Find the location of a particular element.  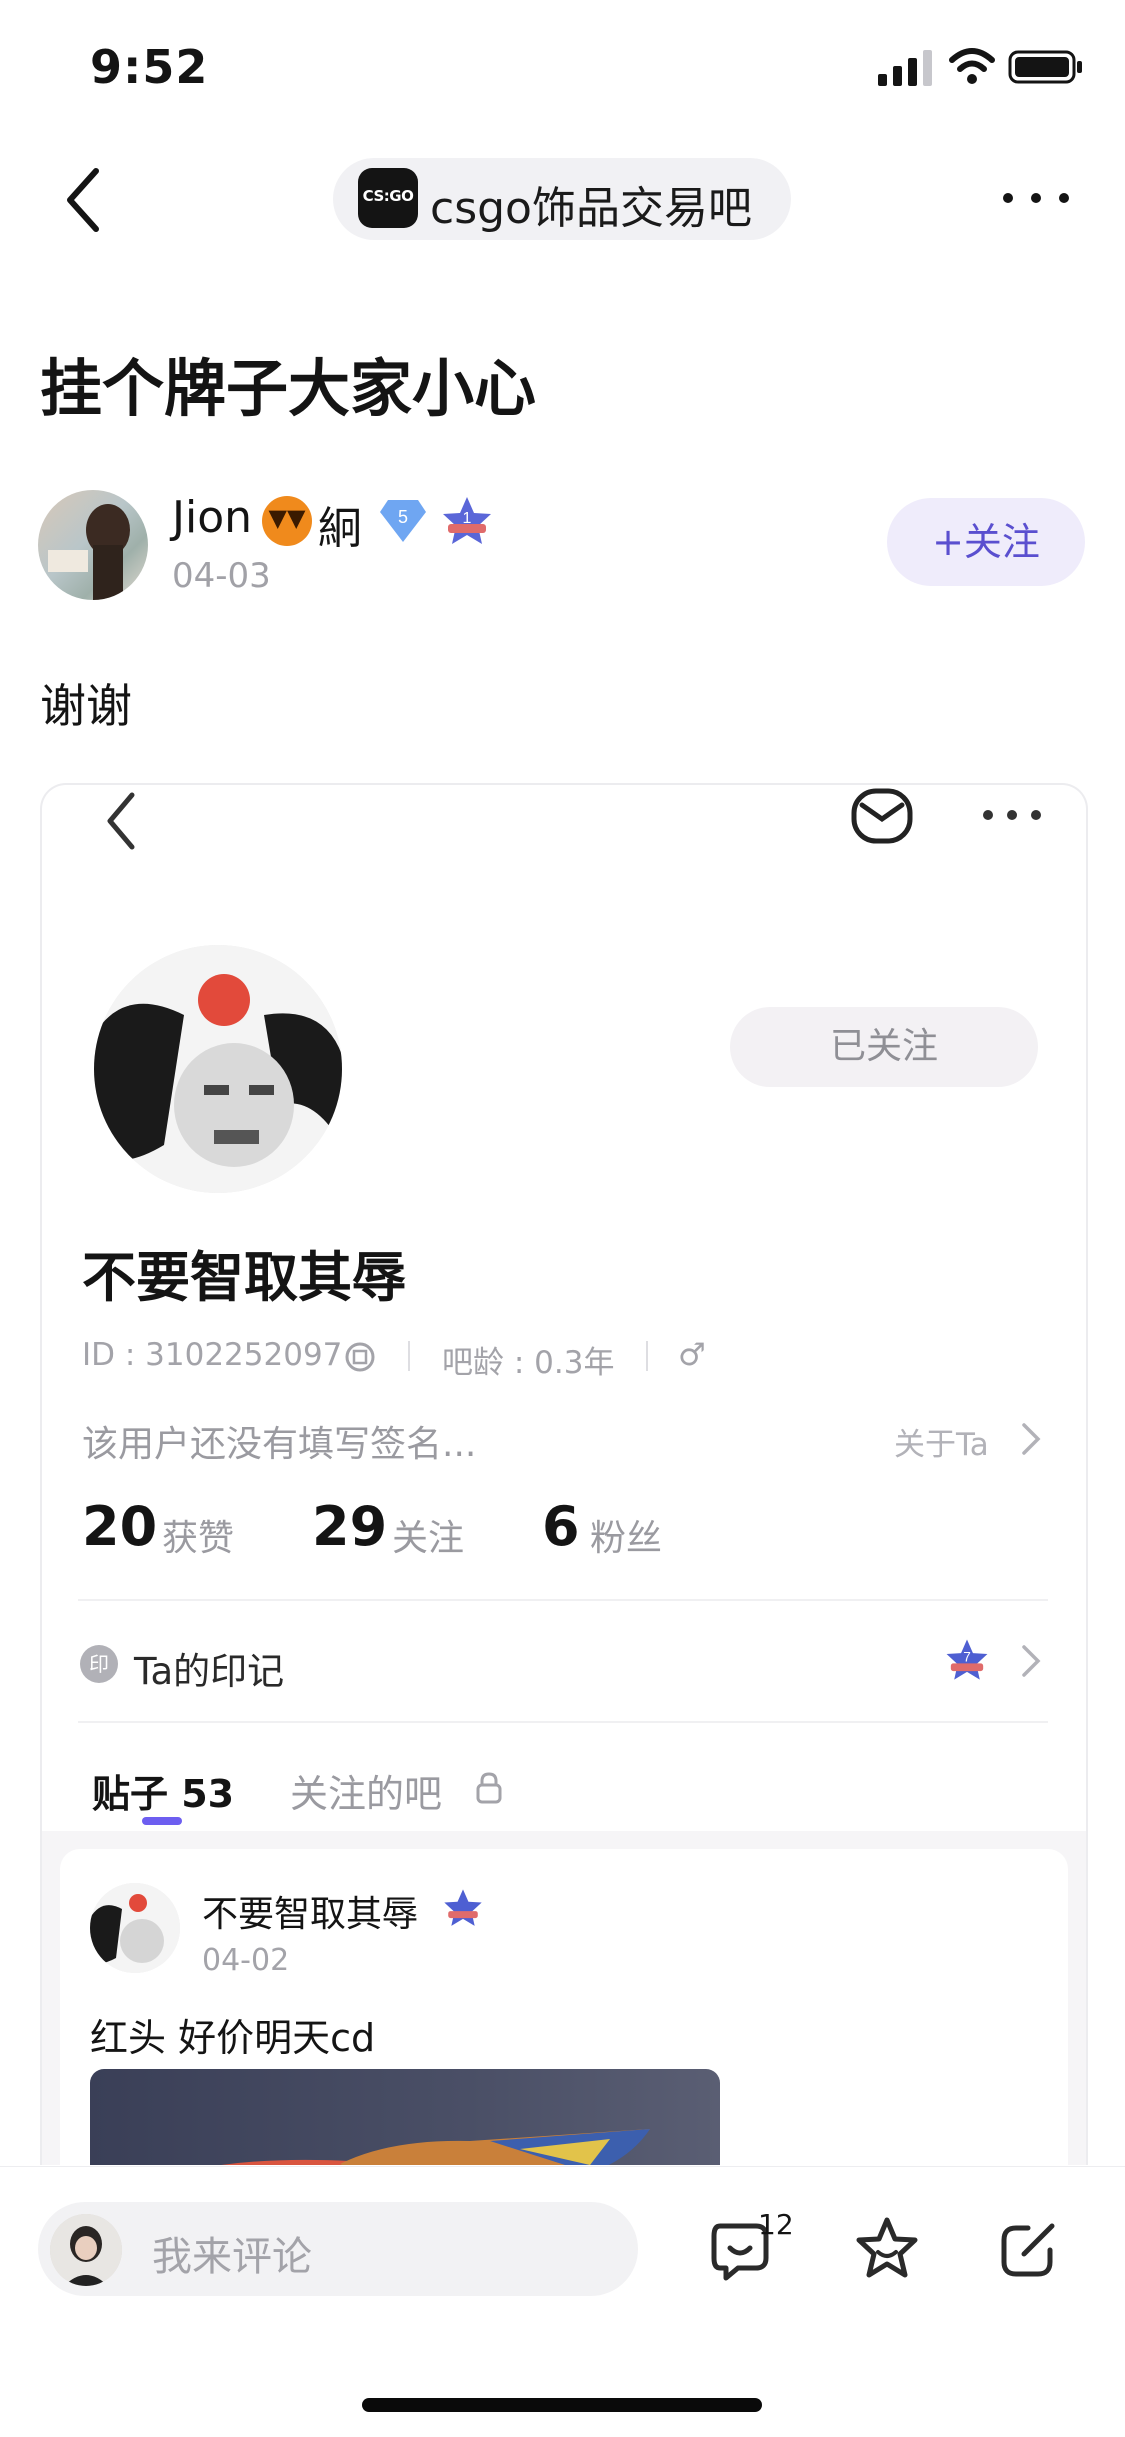

post-title: 挂个牌子大家小心 is located at coordinates (288, 388).